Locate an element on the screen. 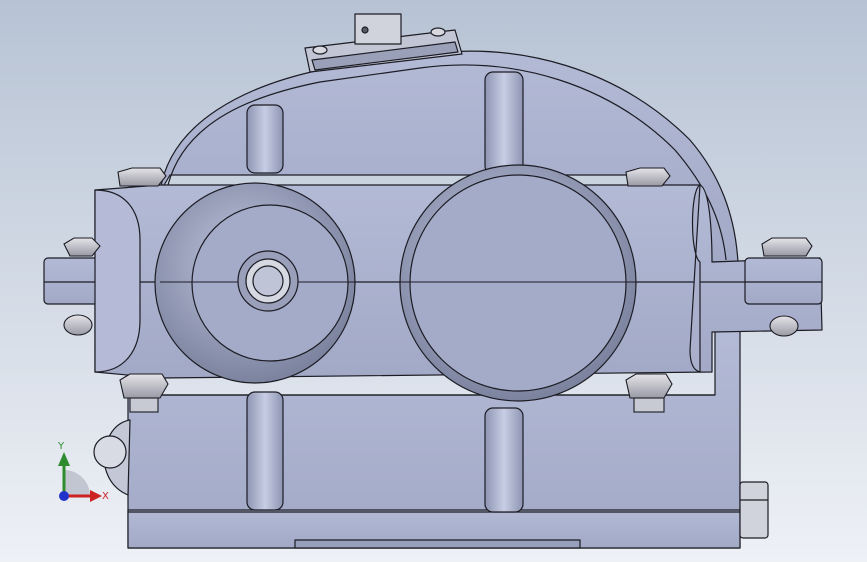 The image size is (867, 562). left-flange-bulge is located at coordinates (117, 281).